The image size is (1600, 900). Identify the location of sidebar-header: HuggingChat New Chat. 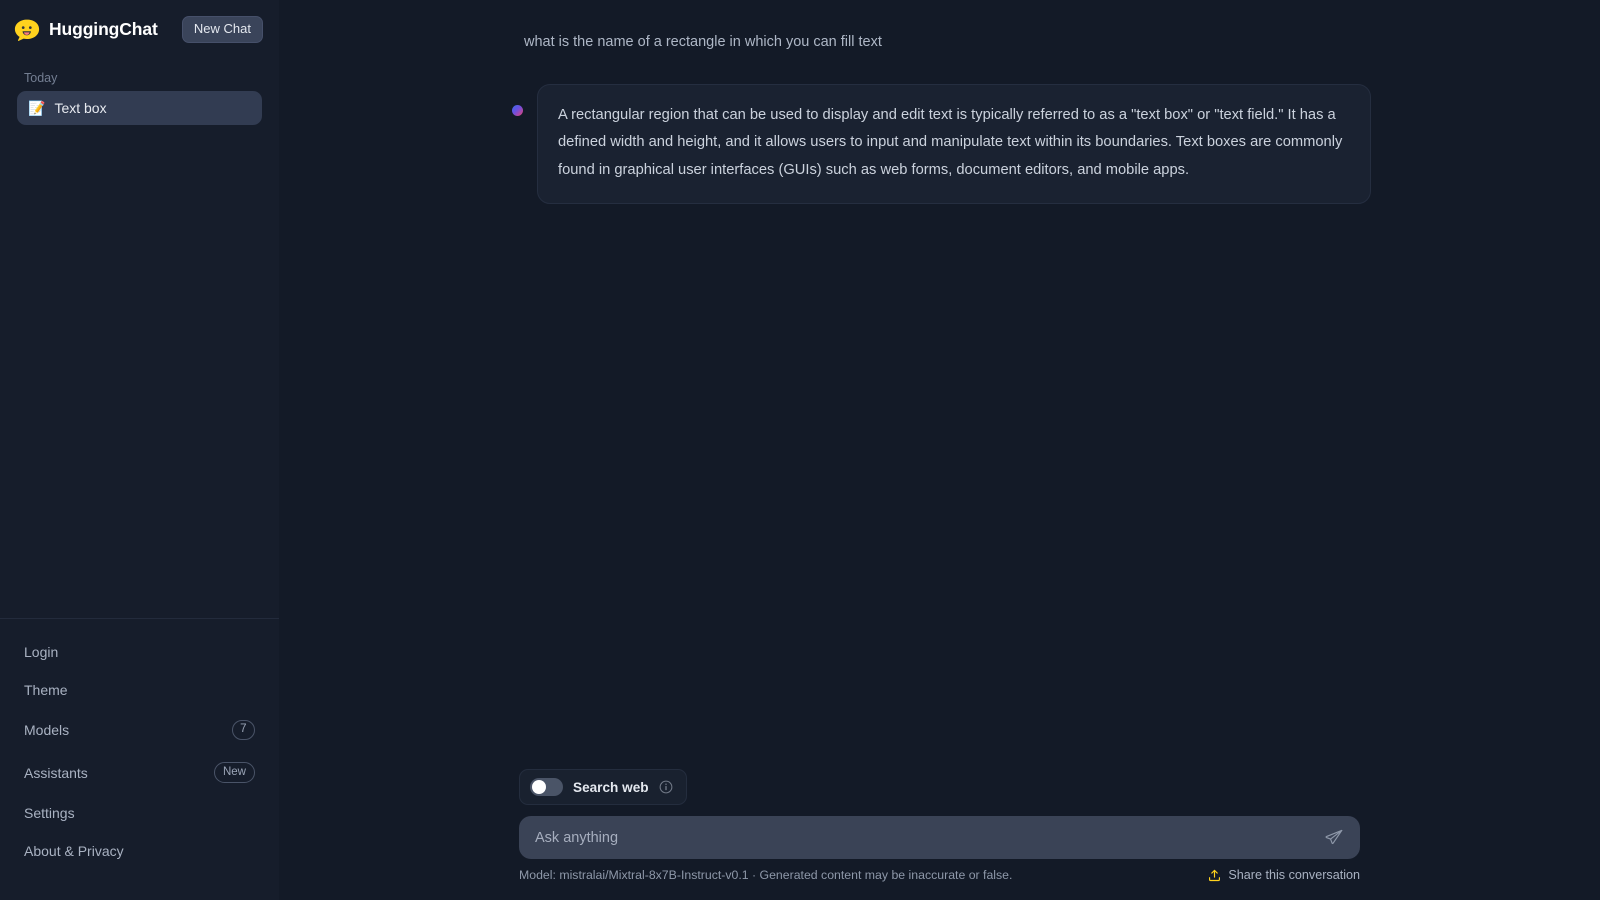
(139, 29).